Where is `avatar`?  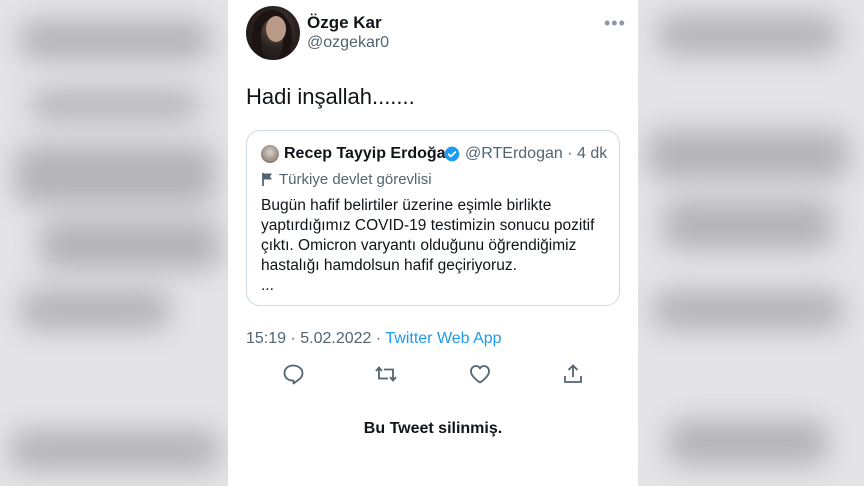 avatar is located at coordinates (273, 33).